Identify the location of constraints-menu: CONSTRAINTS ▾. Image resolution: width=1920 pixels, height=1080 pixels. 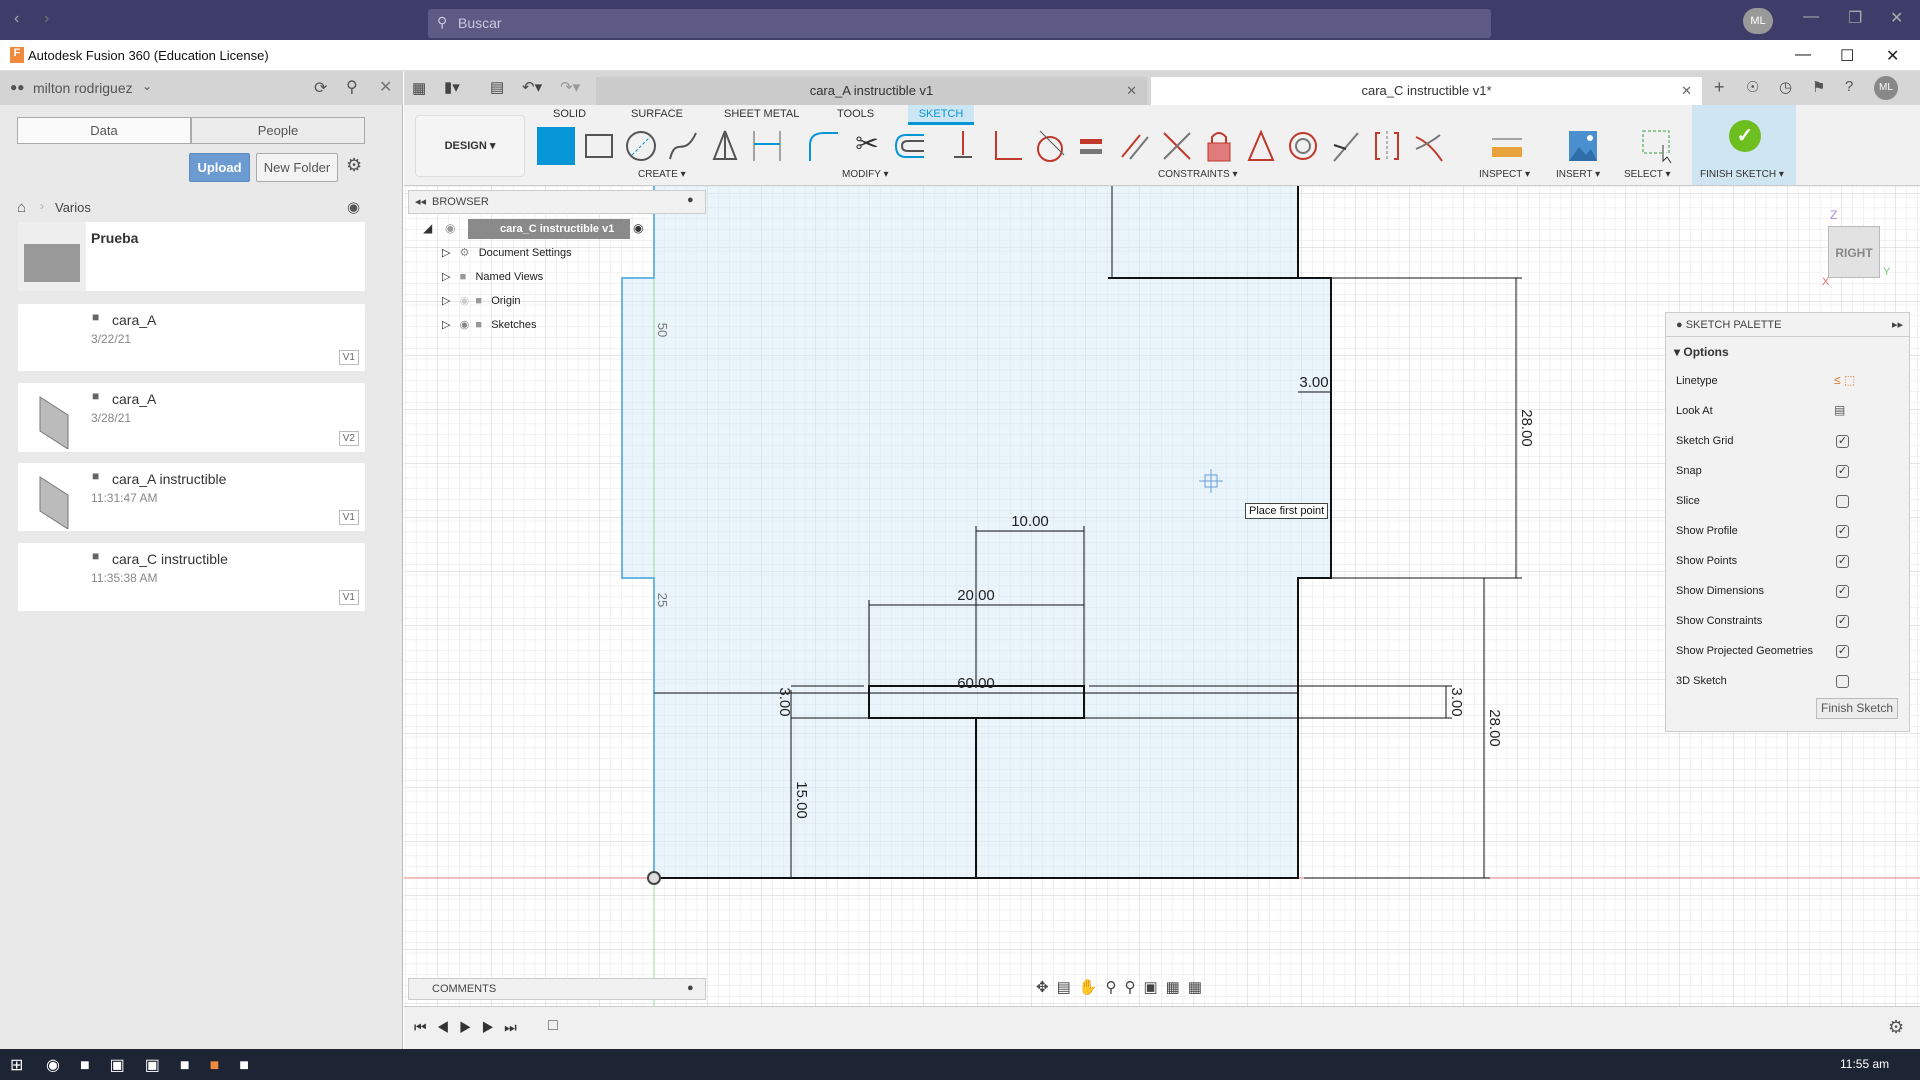
(1197, 174).